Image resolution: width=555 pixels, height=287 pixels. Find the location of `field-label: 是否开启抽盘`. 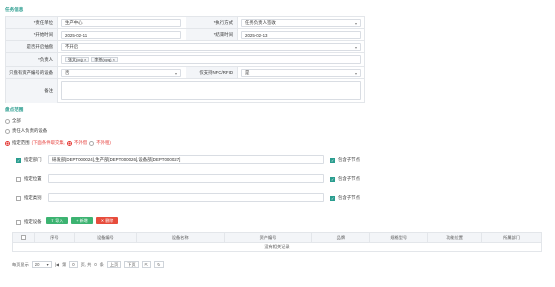

field-label: 是否开启抽盘 is located at coordinates (32, 46).